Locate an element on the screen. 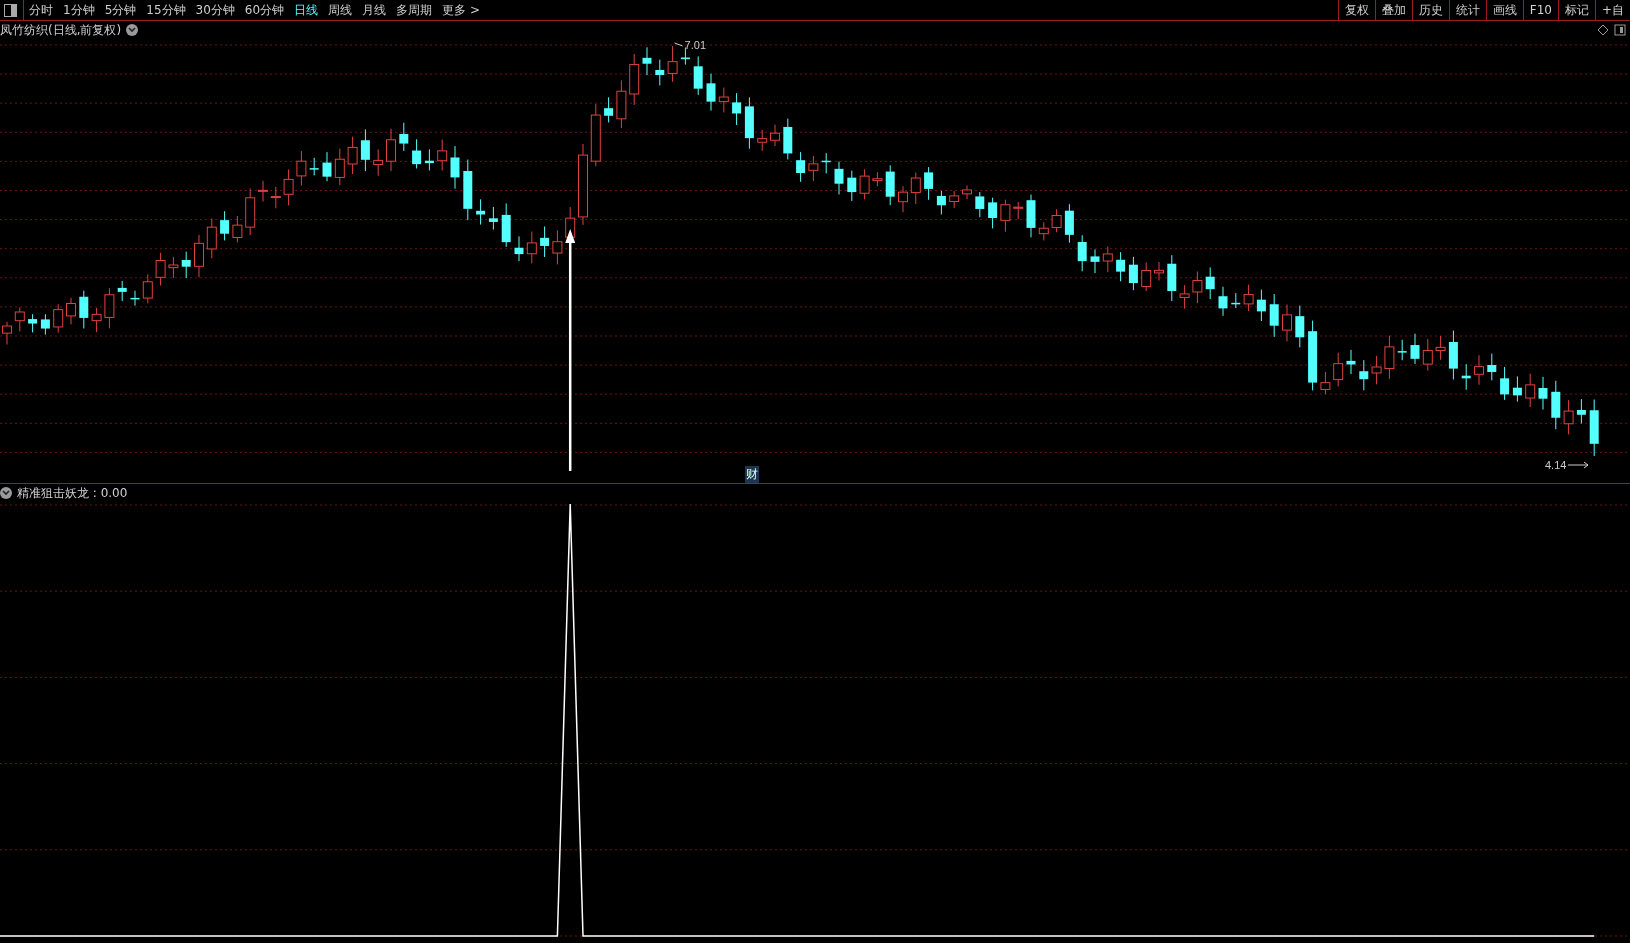  toolbar-button: 历史 is located at coordinates (1430, 10).